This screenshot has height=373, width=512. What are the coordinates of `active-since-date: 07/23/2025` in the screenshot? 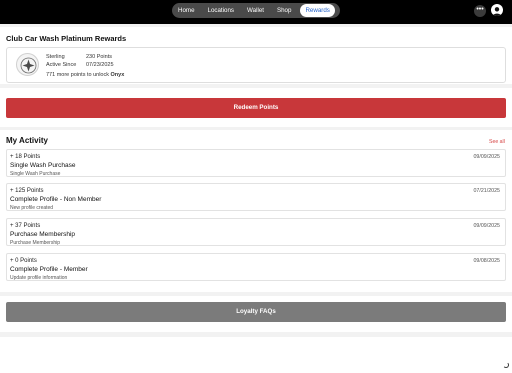 It's located at (100, 65).